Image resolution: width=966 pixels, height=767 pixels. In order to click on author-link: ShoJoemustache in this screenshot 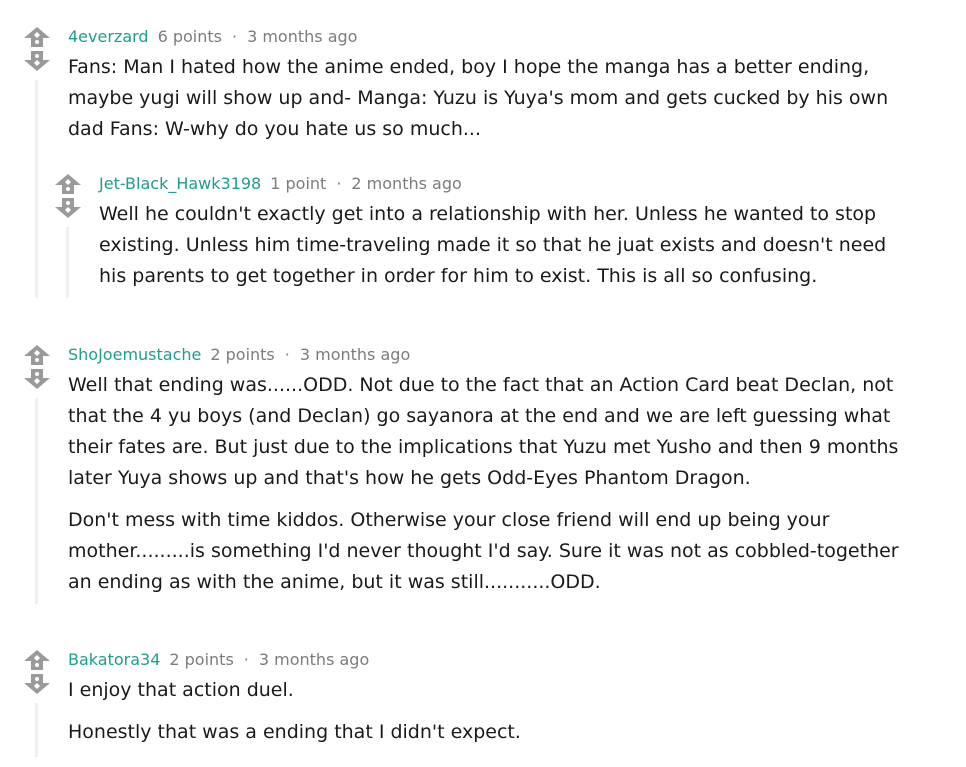, I will do `click(134, 354)`.